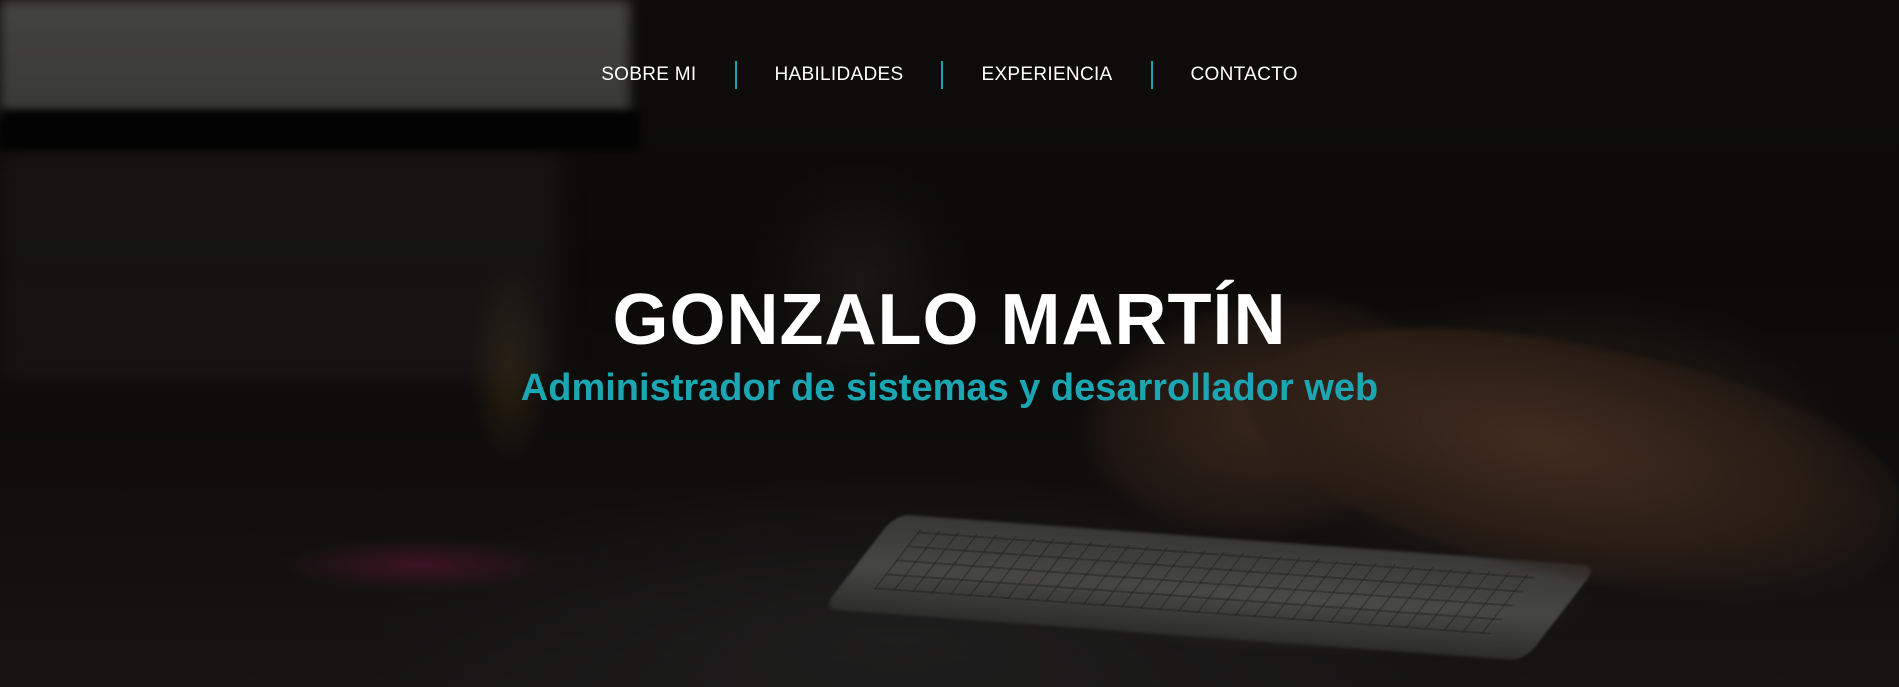 This screenshot has width=1899, height=687. Describe the element at coordinates (839, 75) in the screenshot. I see `nav-link-habilidades: HABILIDADES` at that location.